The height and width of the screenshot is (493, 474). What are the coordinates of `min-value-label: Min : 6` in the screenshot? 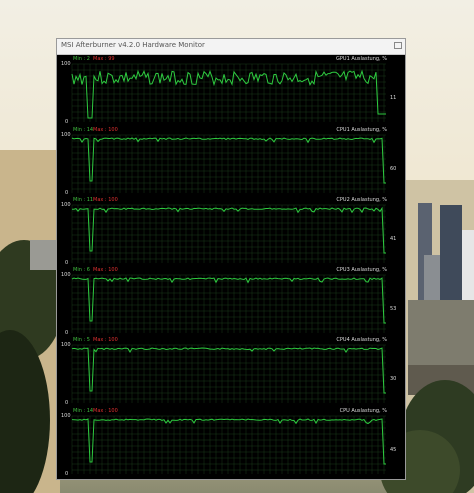 It's located at (81, 270).